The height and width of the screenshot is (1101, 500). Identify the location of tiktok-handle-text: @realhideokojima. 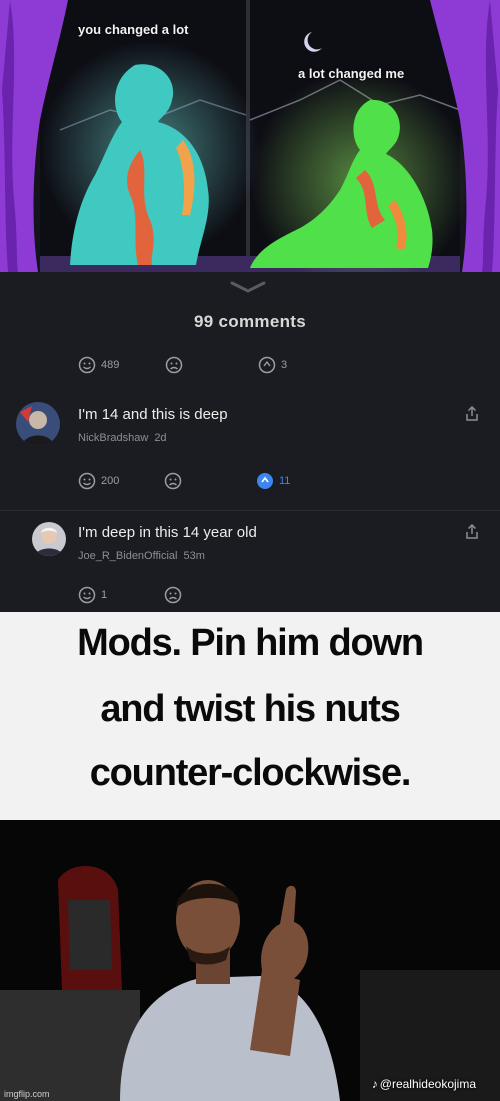
(427, 1084).